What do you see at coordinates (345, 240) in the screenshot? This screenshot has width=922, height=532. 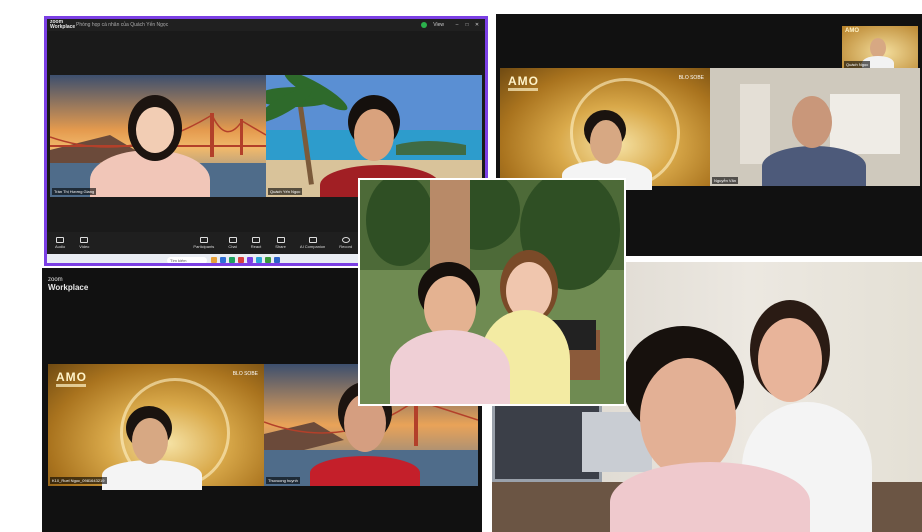 I see `record-icon` at bounding box center [345, 240].